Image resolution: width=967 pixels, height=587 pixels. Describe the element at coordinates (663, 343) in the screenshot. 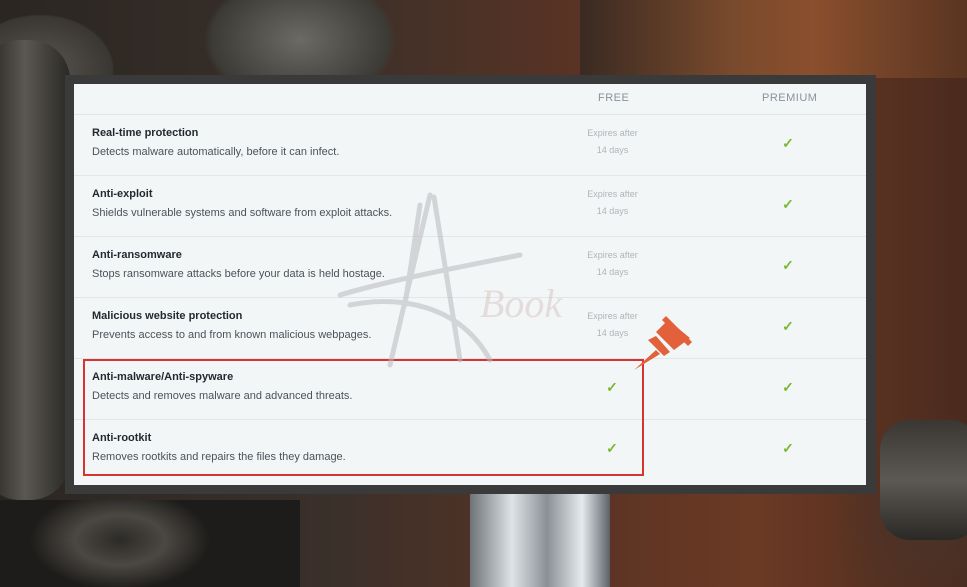

I see `pushpin-icon` at that location.